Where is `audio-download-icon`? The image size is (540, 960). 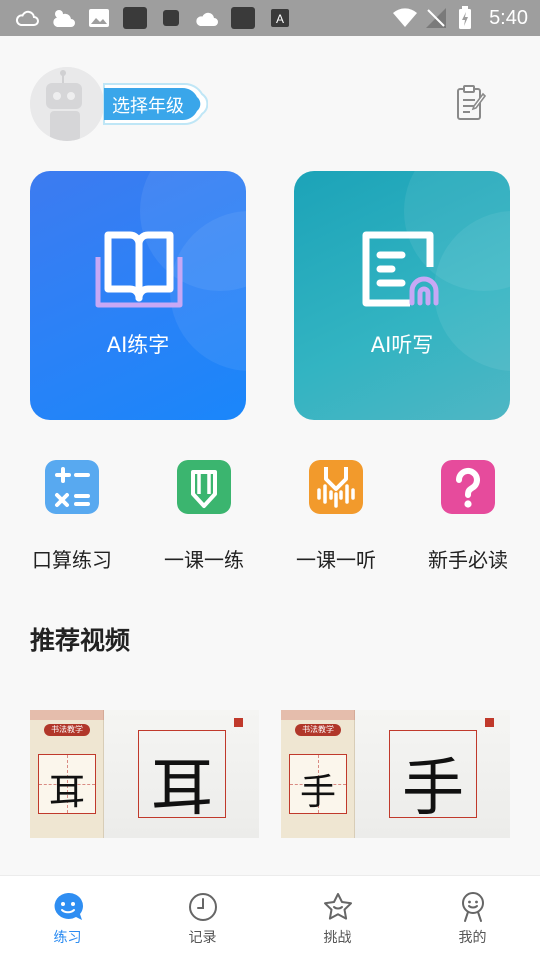
audio-download-icon is located at coordinates (336, 487).